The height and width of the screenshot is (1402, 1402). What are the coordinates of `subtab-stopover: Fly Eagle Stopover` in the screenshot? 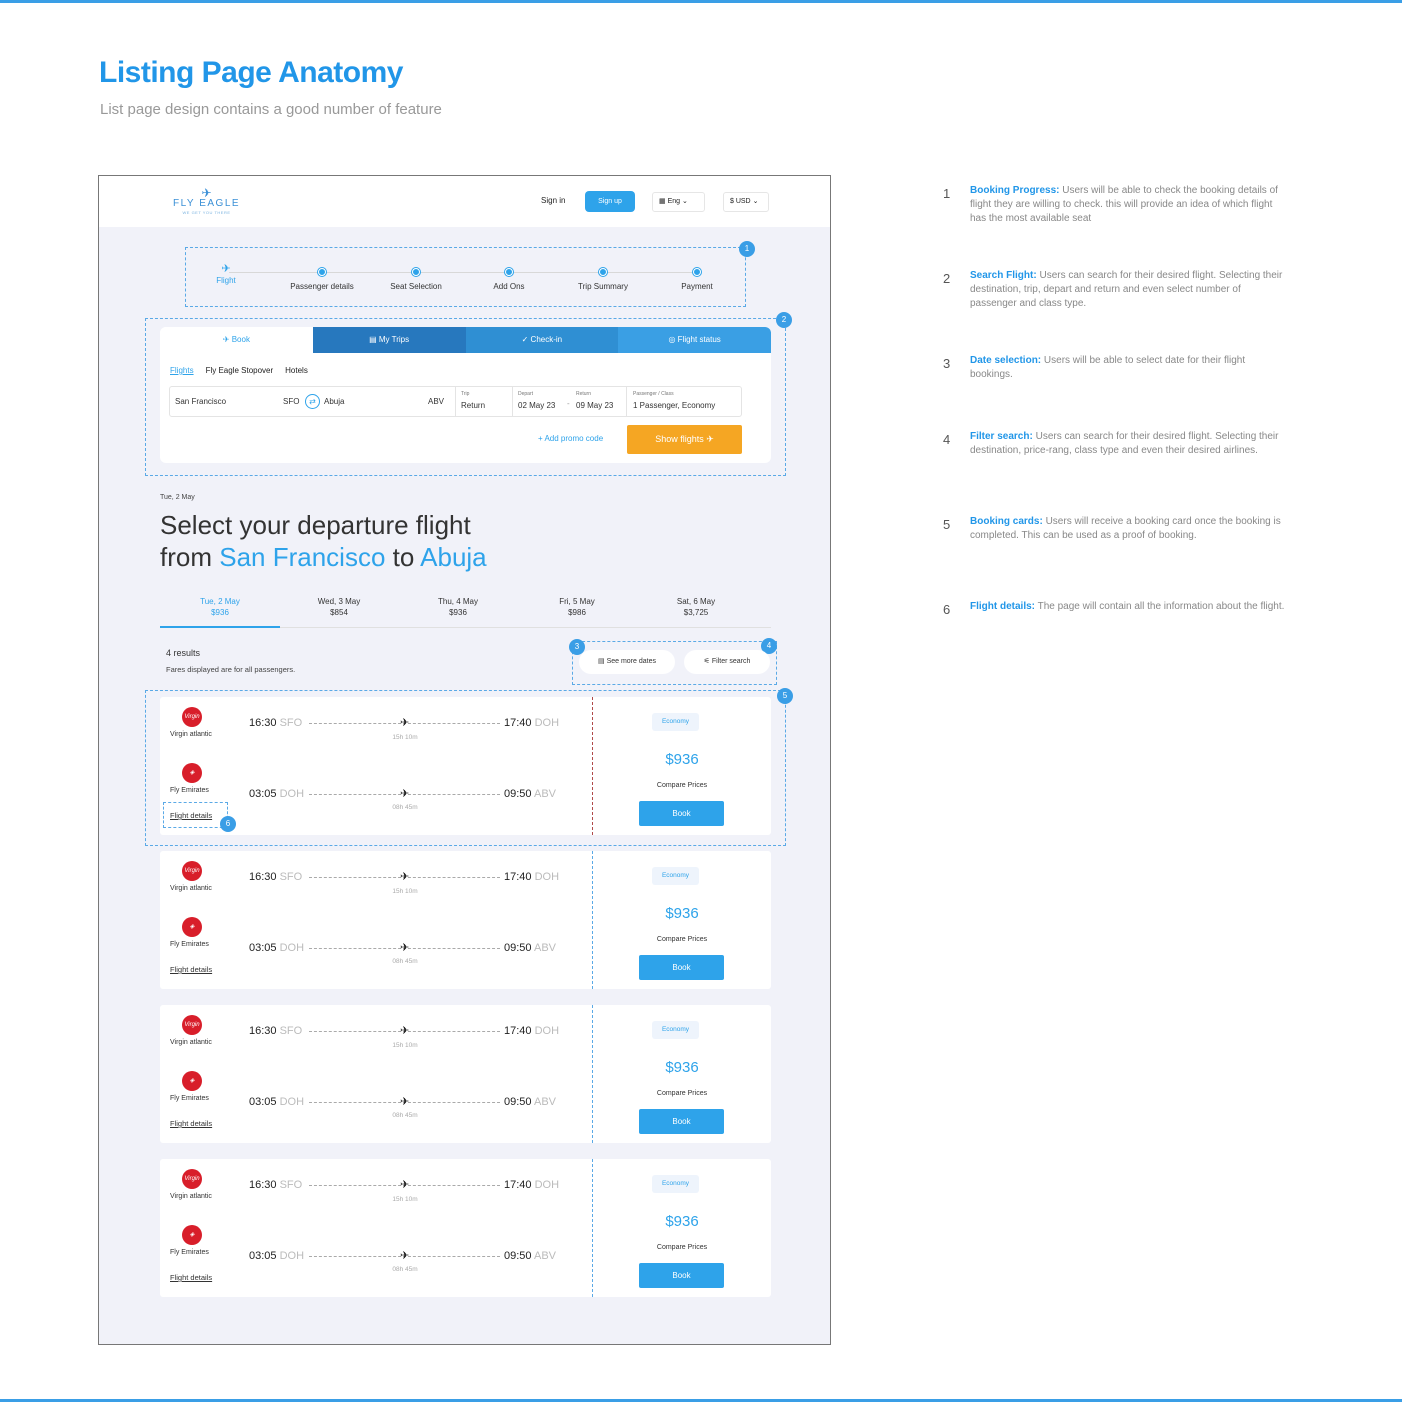 It's located at (240, 370).